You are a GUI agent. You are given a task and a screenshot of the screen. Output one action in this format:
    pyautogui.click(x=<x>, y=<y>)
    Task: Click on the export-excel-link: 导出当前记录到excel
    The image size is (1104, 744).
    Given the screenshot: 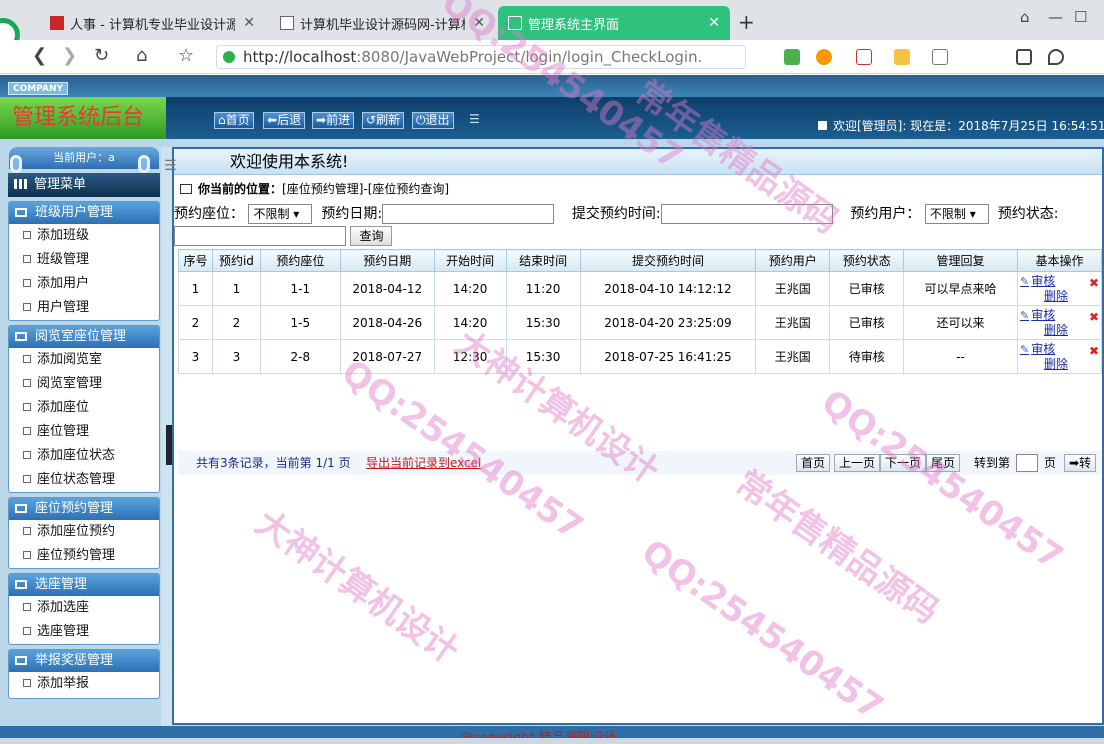 What is the action you would take?
    pyautogui.click(x=423, y=463)
    